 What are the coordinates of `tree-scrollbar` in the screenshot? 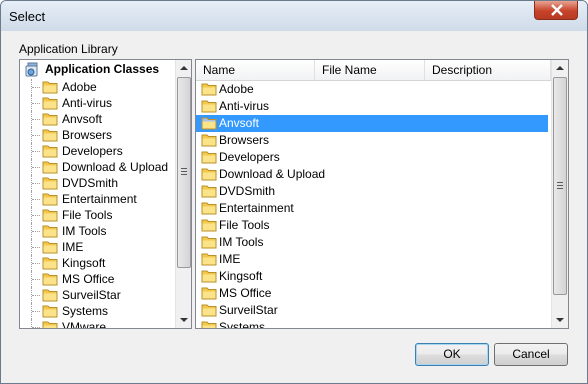 It's located at (183, 194).